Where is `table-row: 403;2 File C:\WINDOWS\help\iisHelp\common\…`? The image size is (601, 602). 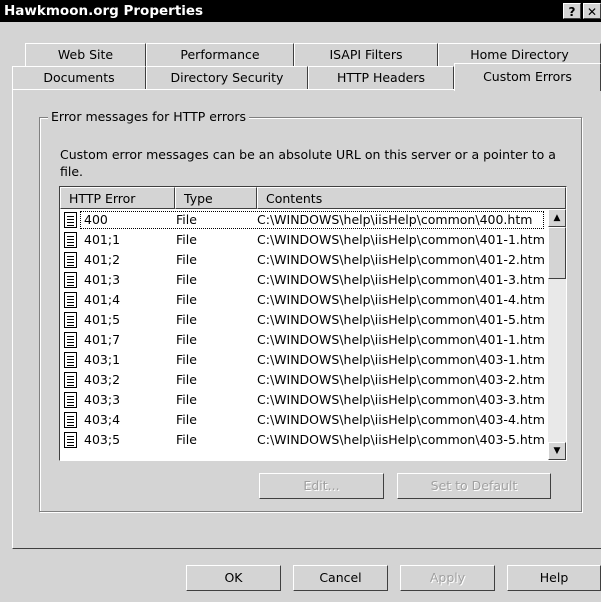 table-row: 403;2 File C:\WINDOWS\help\iisHelp\common\… is located at coordinates (304, 380).